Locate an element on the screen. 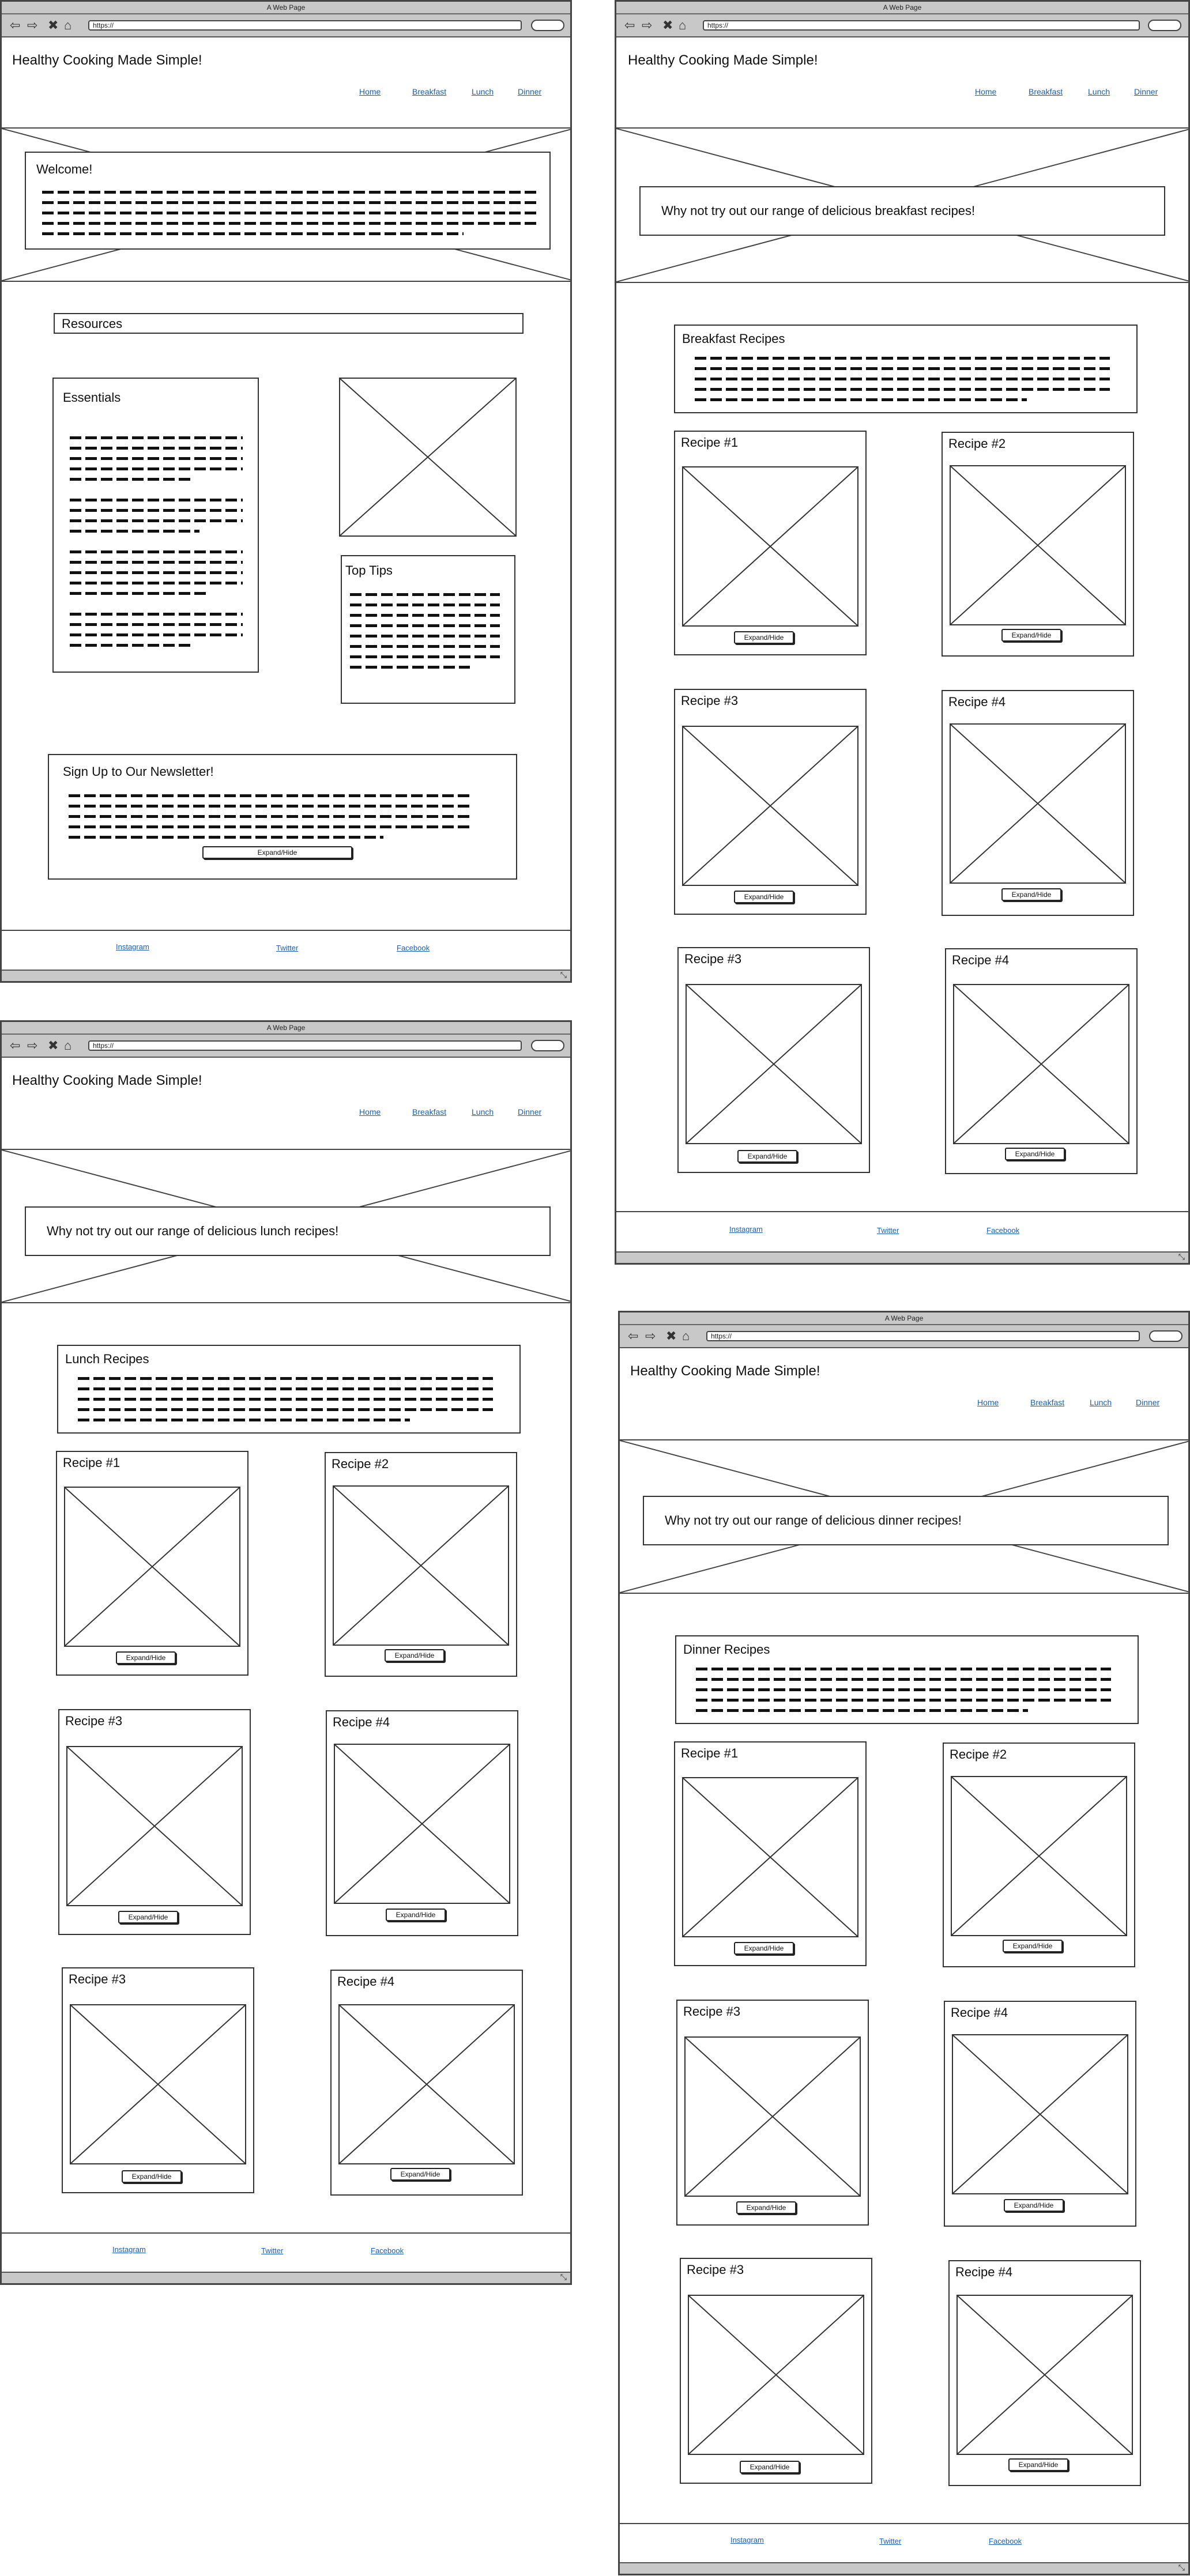 The width and height of the screenshot is (1190, 2576). recipe-card: Recipe #3 Expand/Hide is located at coordinates (774, 1060).